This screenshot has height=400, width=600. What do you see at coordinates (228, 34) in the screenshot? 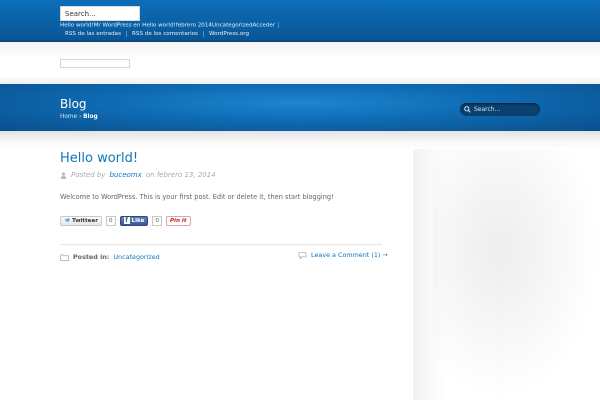
I see `meta-link-wordpress-org: WordPress.org` at bounding box center [228, 34].